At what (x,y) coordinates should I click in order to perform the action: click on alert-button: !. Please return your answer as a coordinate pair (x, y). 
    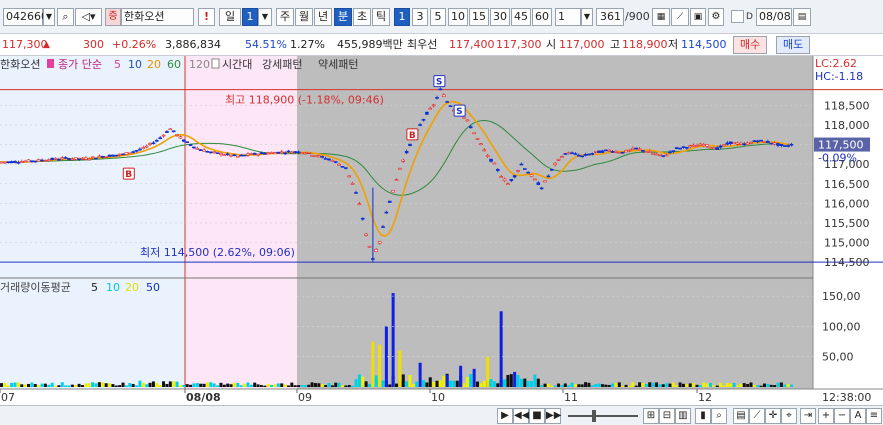
    Looking at the image, I should click on (206, 17).